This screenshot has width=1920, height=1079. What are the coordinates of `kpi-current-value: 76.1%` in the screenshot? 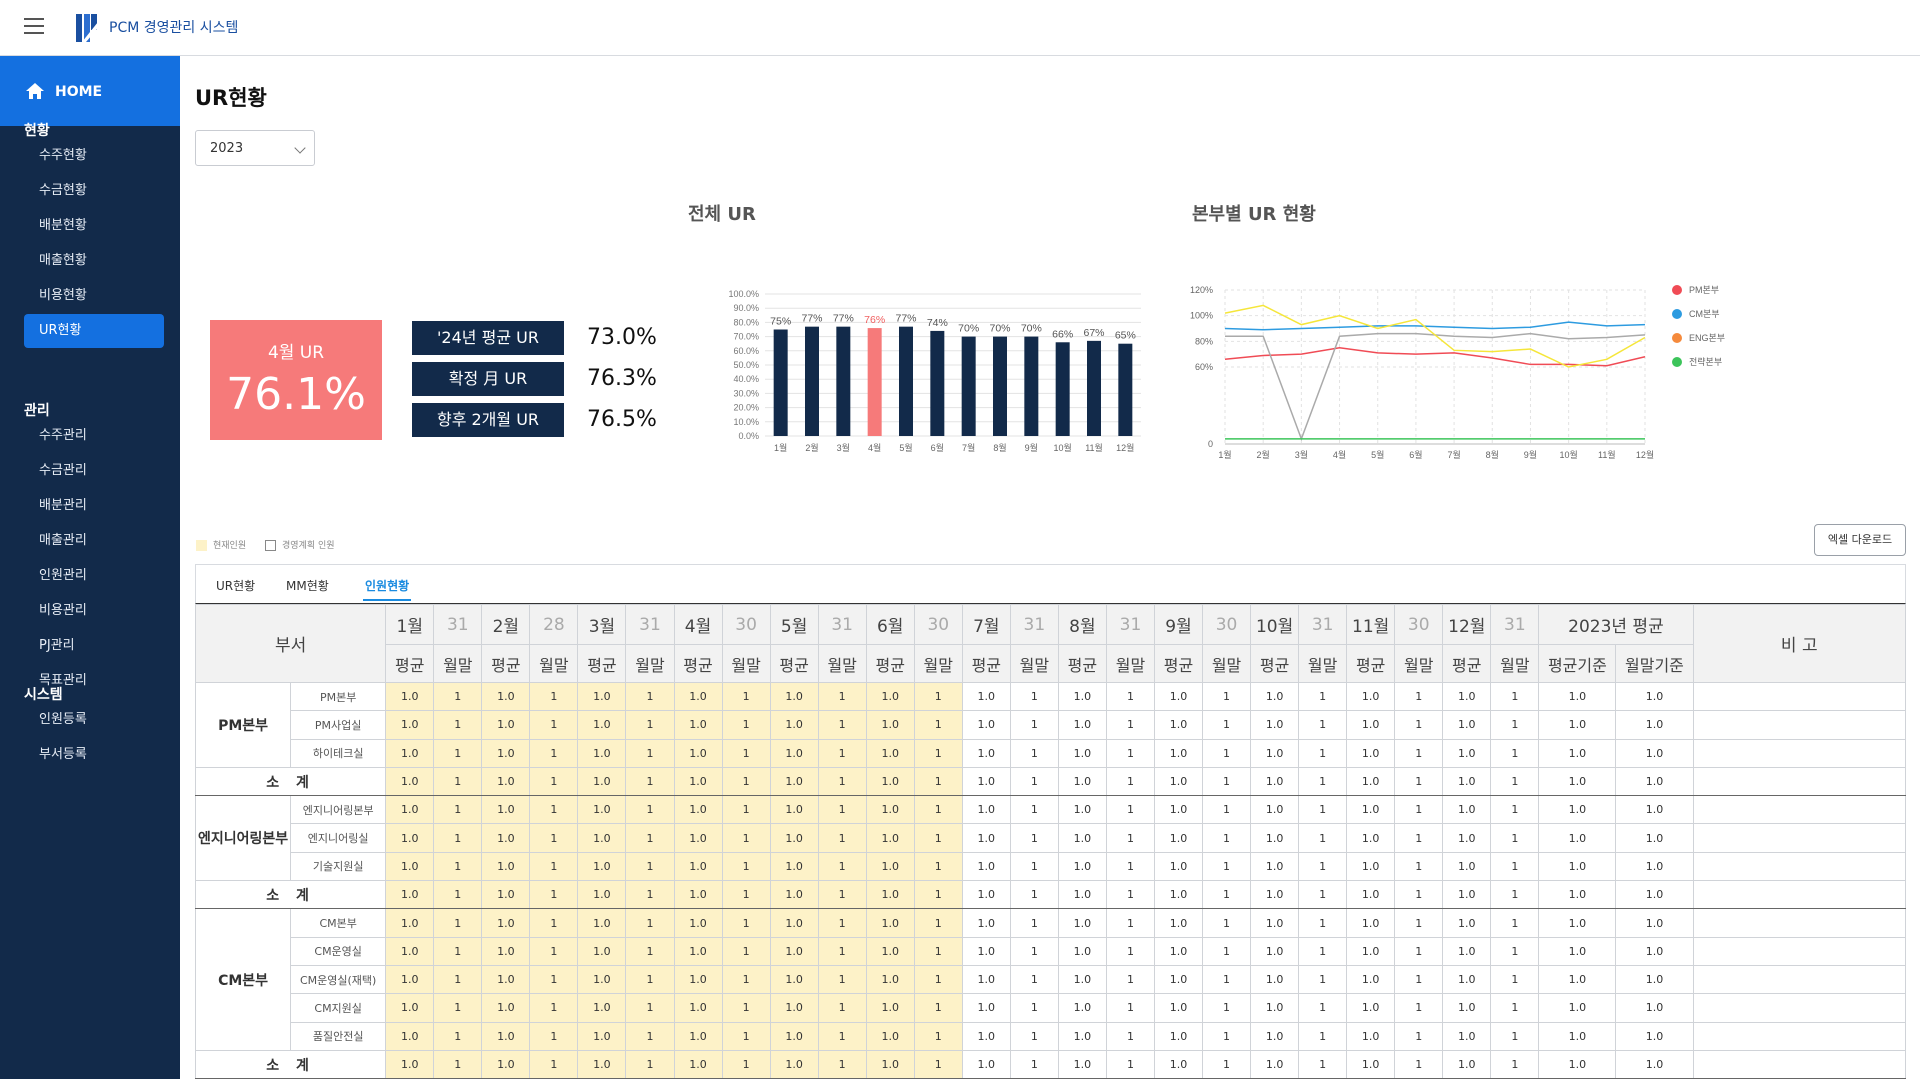 It's located at (296, 394).